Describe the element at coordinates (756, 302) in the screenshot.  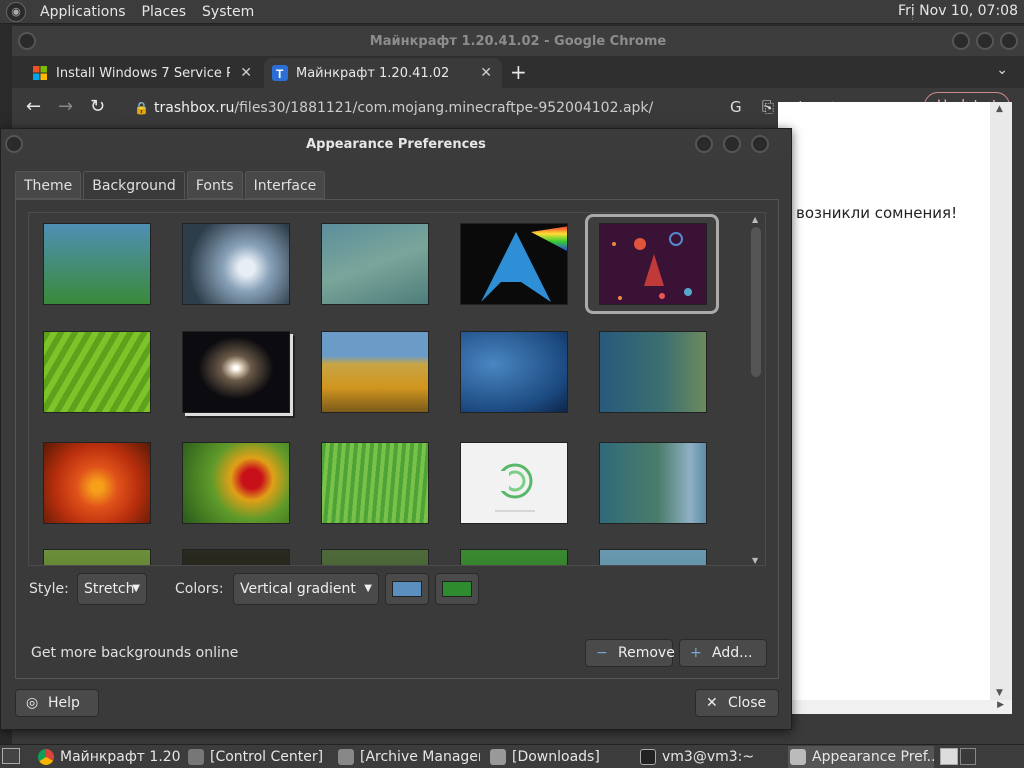
I see `scrollbar-thumb` at that location.